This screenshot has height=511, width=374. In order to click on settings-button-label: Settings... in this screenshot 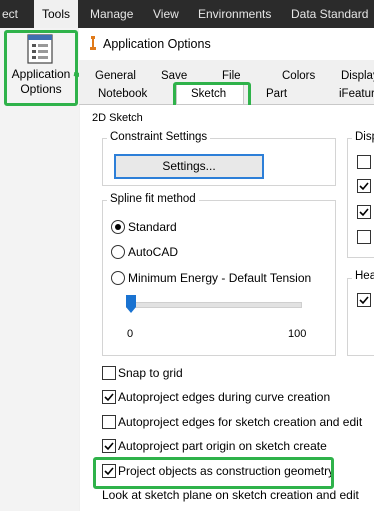, I will do `click(189, 166)`.